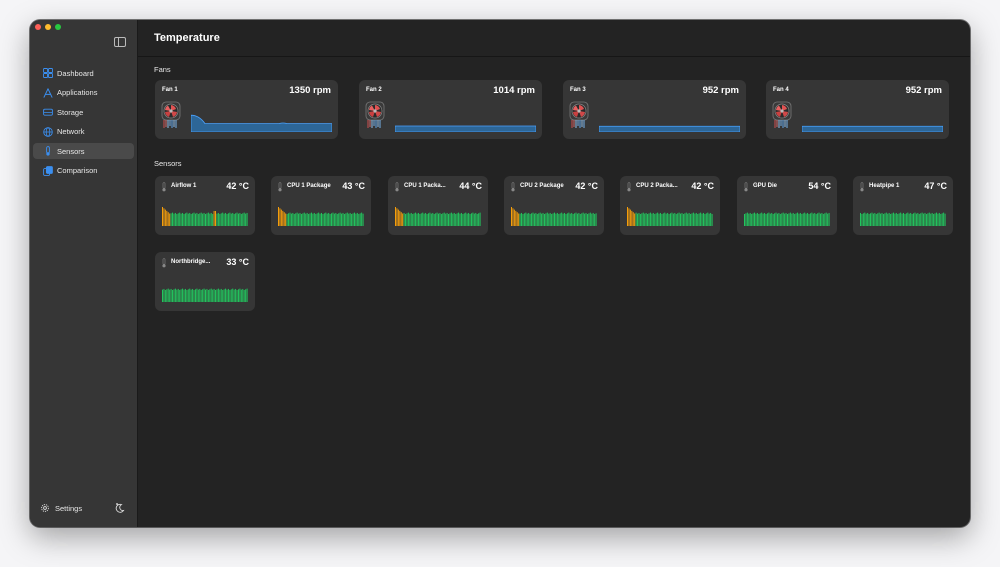 The width and height of the screenshot is (1000, 567). Describe the element at coordinates (83, 112) in the screenshot. I see `sidebar-item-storage: Storage` at that location.